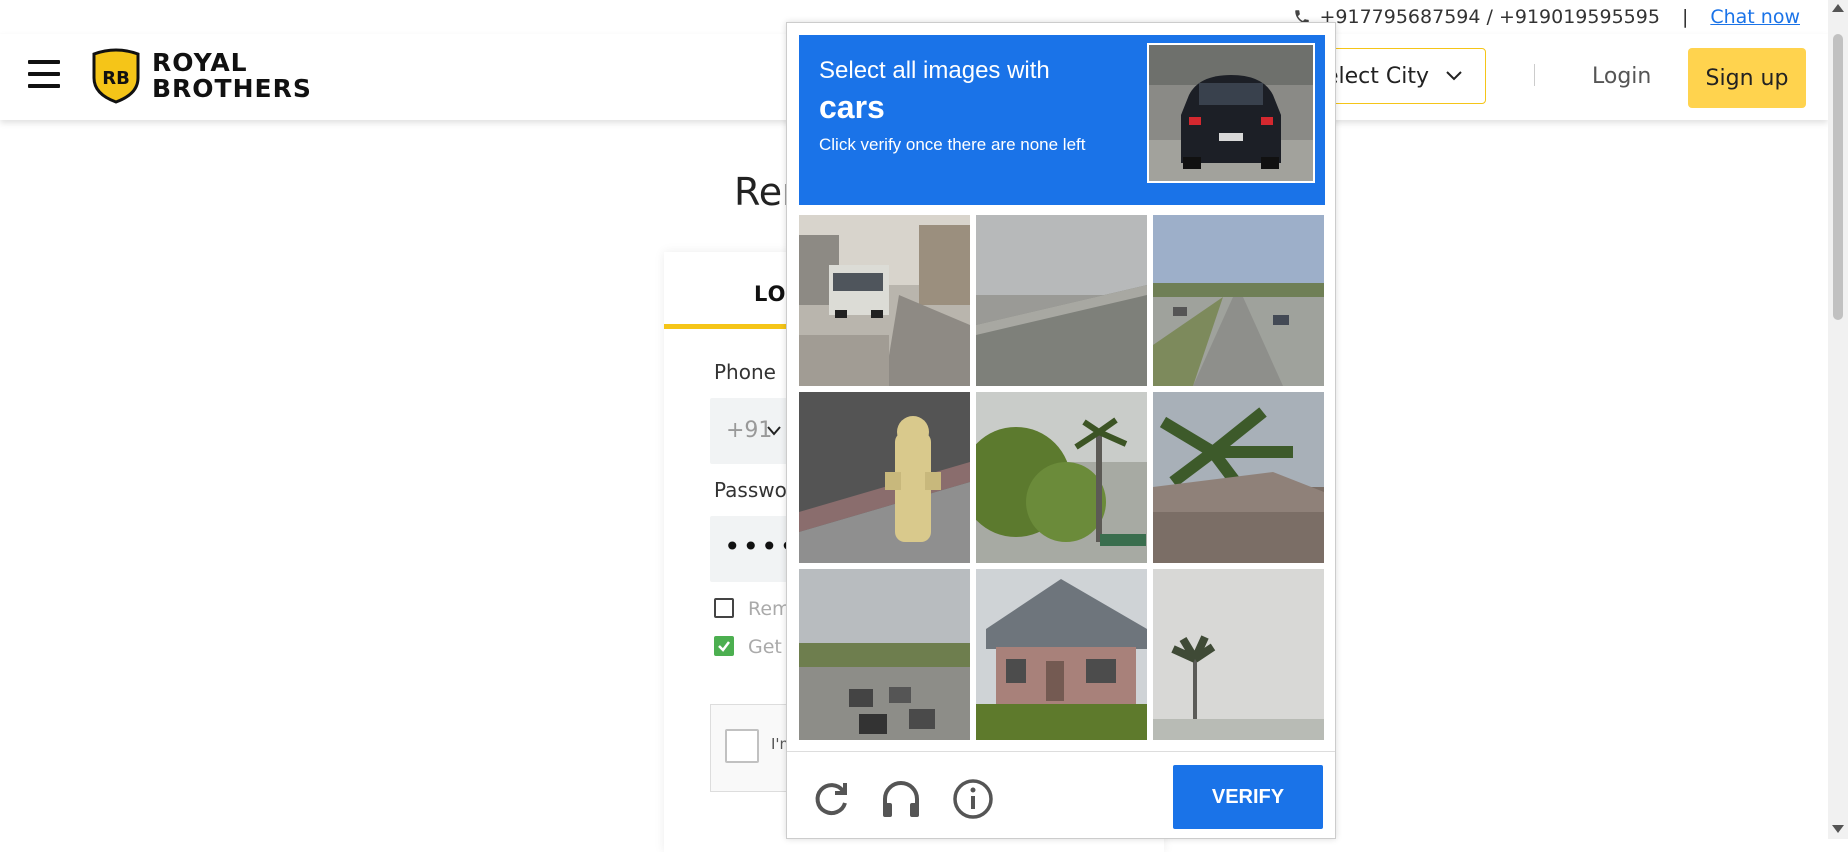  I want to click on captcha-footer-divider, so click(1061, 751).